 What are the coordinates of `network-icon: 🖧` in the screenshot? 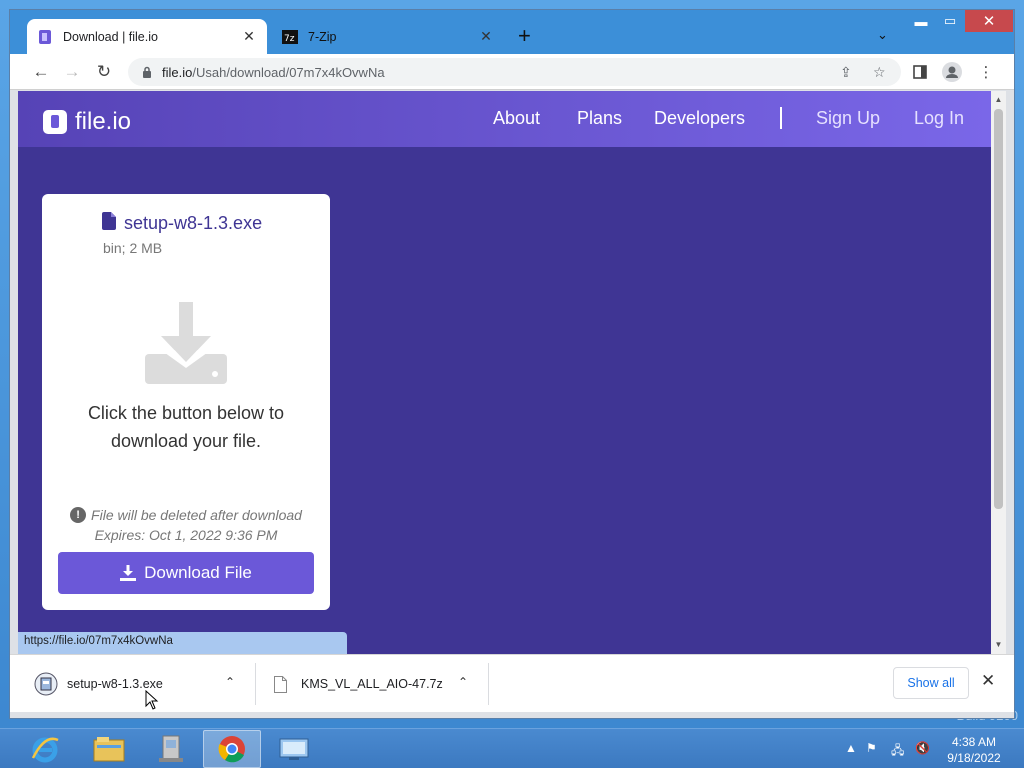 It's located at (897, 751).